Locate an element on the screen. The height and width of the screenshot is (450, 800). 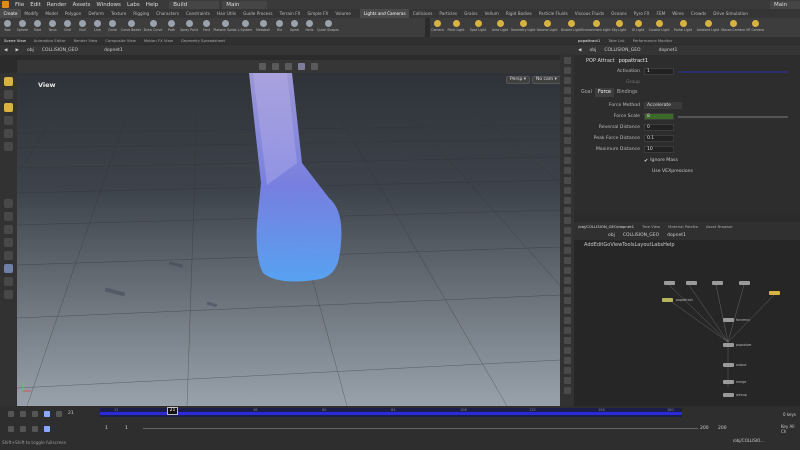
tab-popattract: popattract1 is located at coordinates (589, 40).